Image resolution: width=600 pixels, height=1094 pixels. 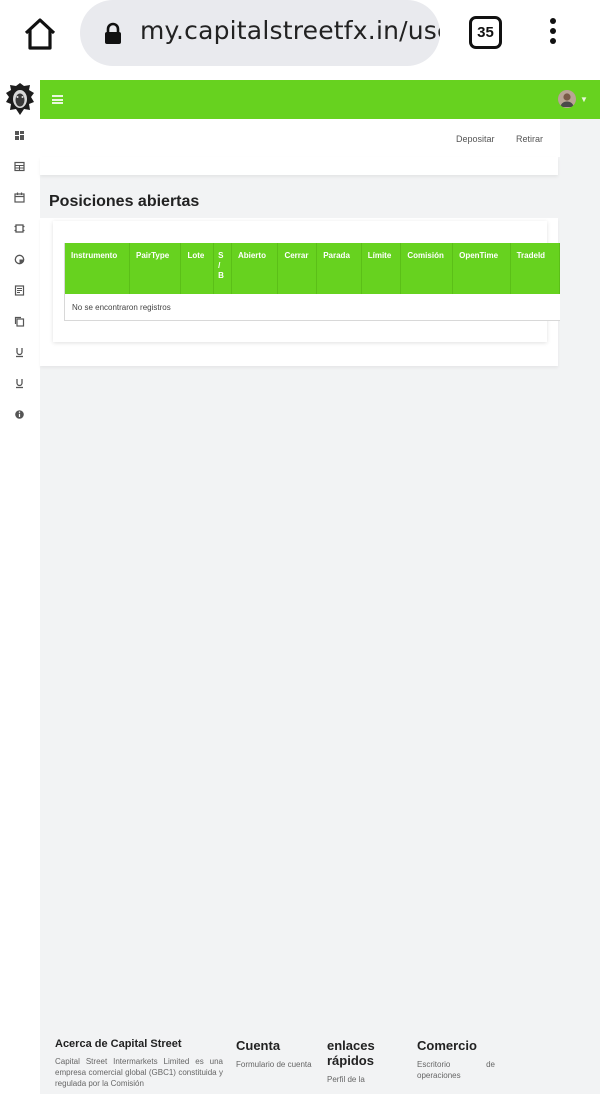 I want to click on footer-account: Cuenta Formulario de cuenta, so click(x=275, y=1054).